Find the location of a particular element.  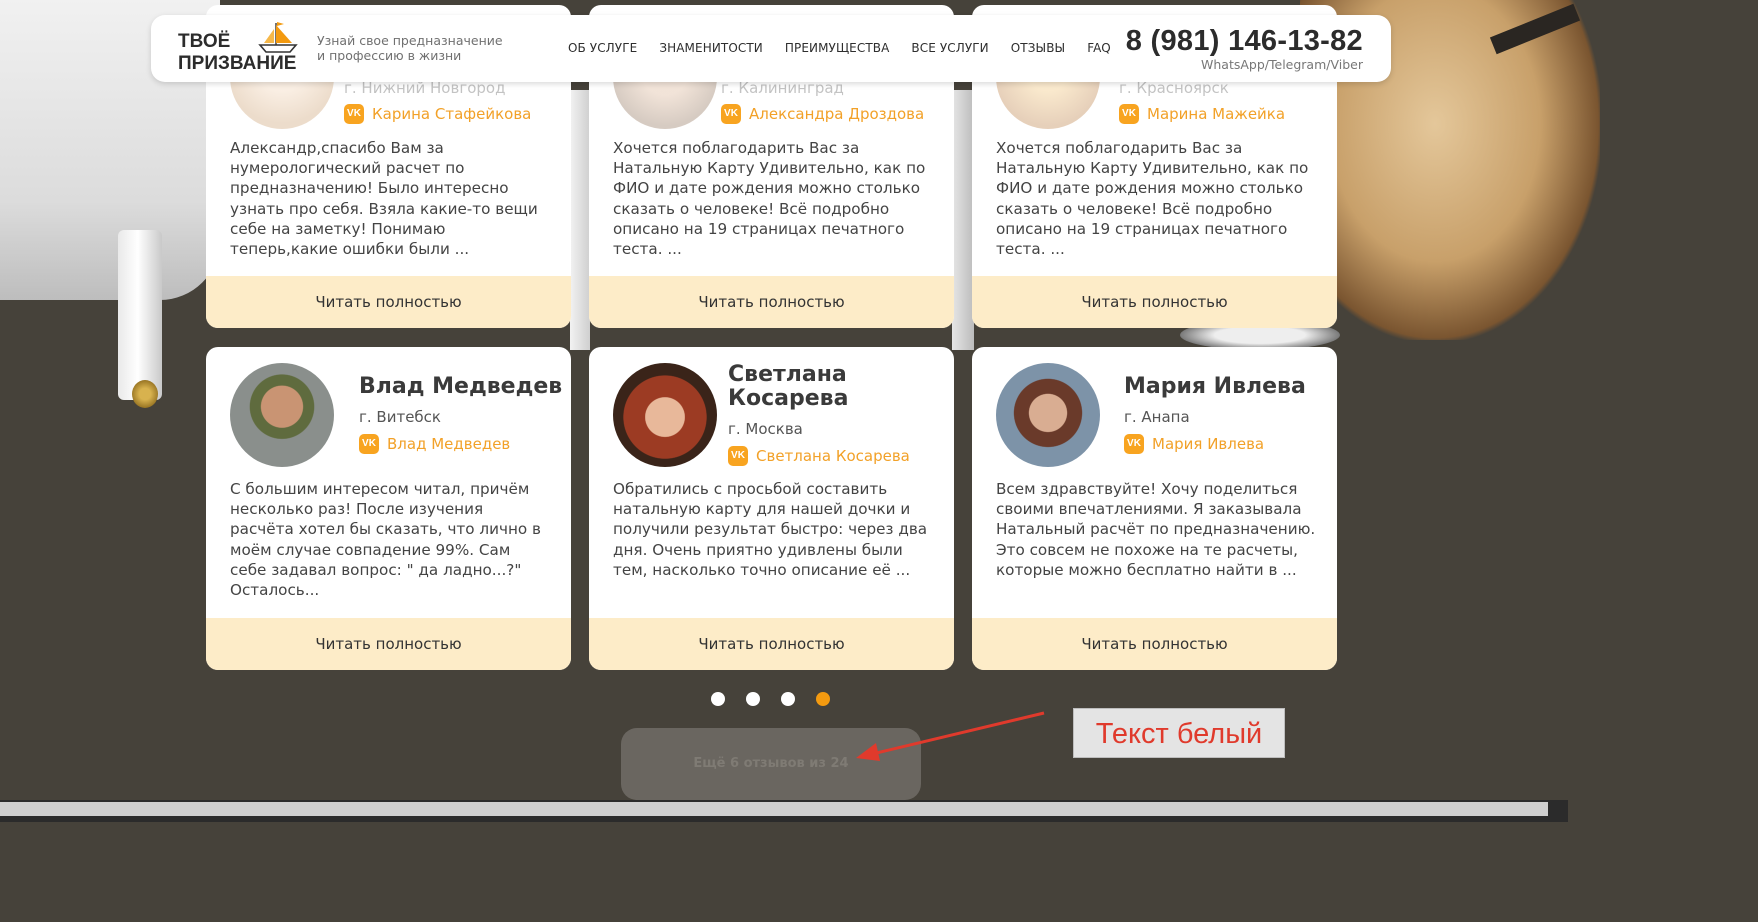

messengers-label: WhatsApp/Telegram/Viber is located at coordinates (1282, 64).